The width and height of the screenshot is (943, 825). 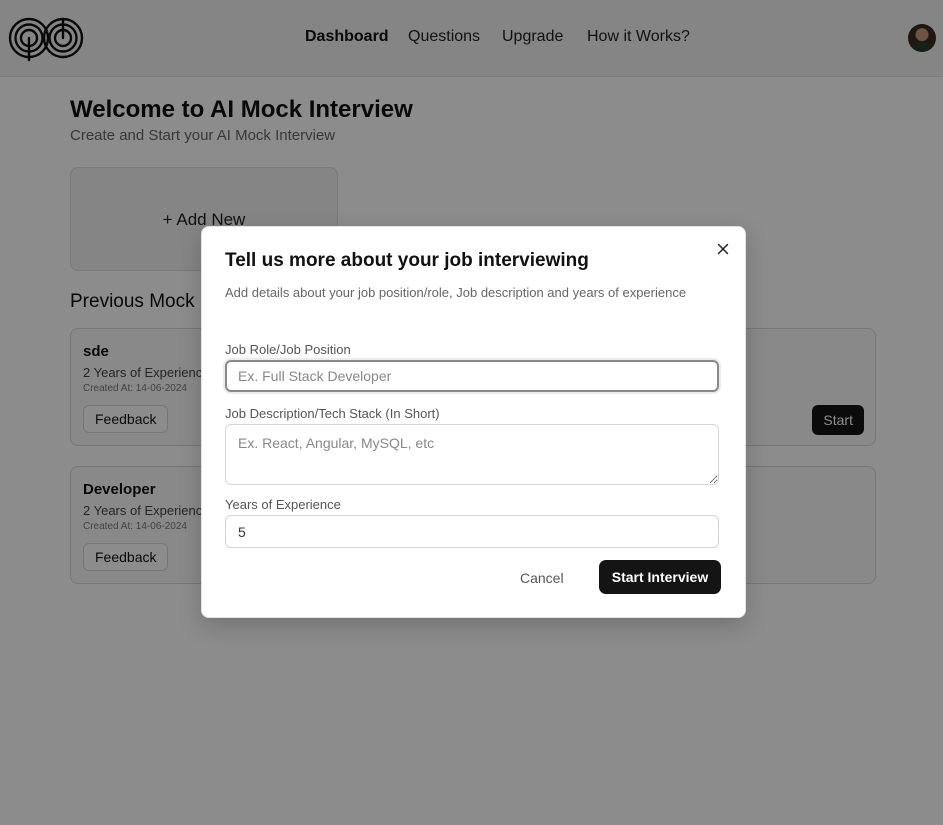 What do you see at coordinates (723, 249) in the screenshot?
I see `close-icon` at bounding box center [723, 249].